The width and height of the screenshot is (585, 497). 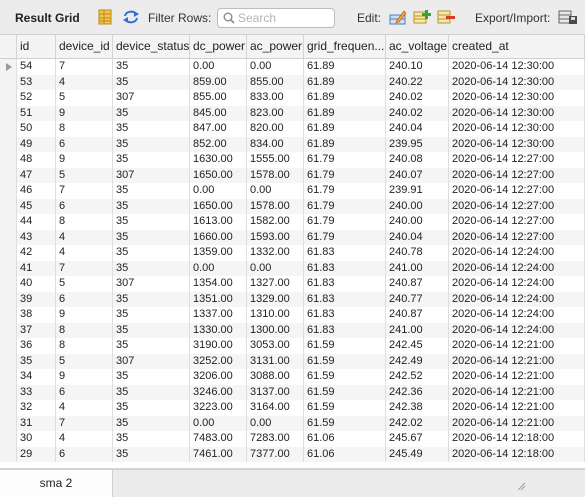 I want to click on cell-ac-voltage: 245.67, so click(x=417, y=439).